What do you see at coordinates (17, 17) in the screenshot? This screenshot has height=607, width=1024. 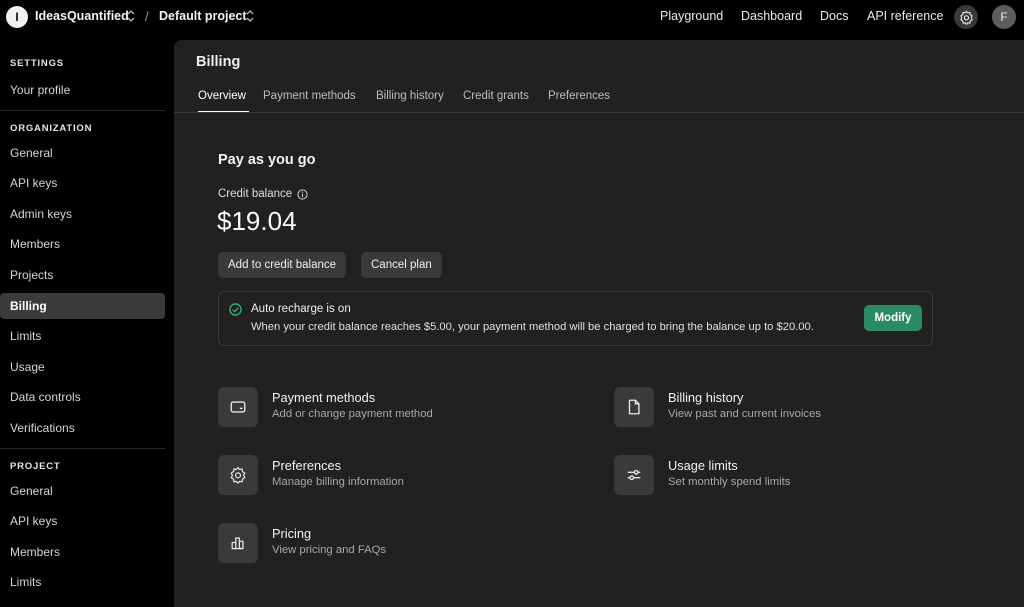 I see `org-avatar: I` at bounding box center [17, 17].